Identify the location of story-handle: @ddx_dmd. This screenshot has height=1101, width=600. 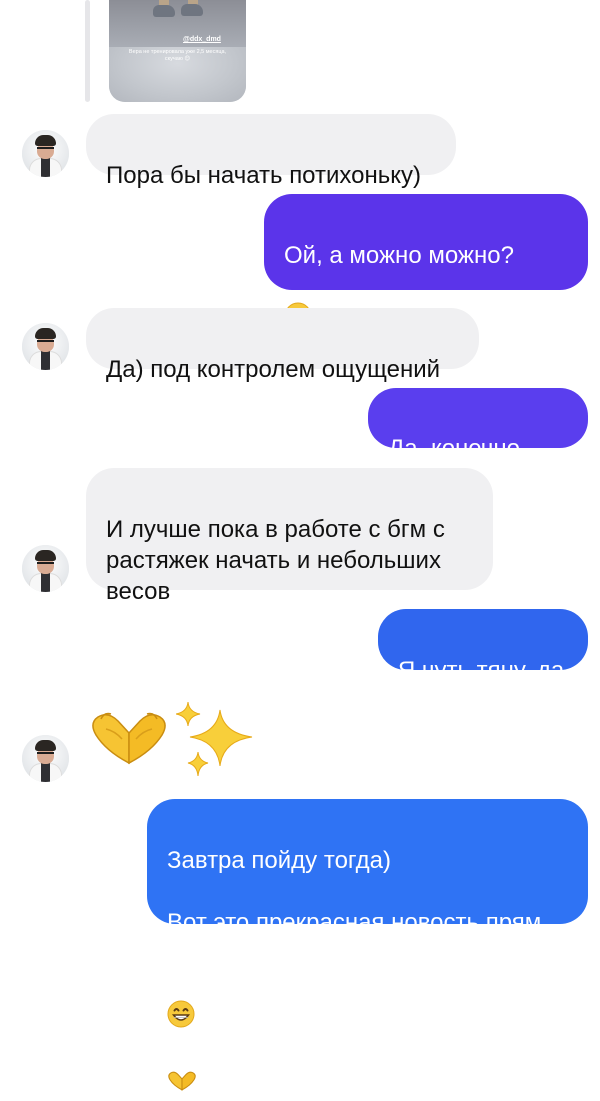
(202, 39).